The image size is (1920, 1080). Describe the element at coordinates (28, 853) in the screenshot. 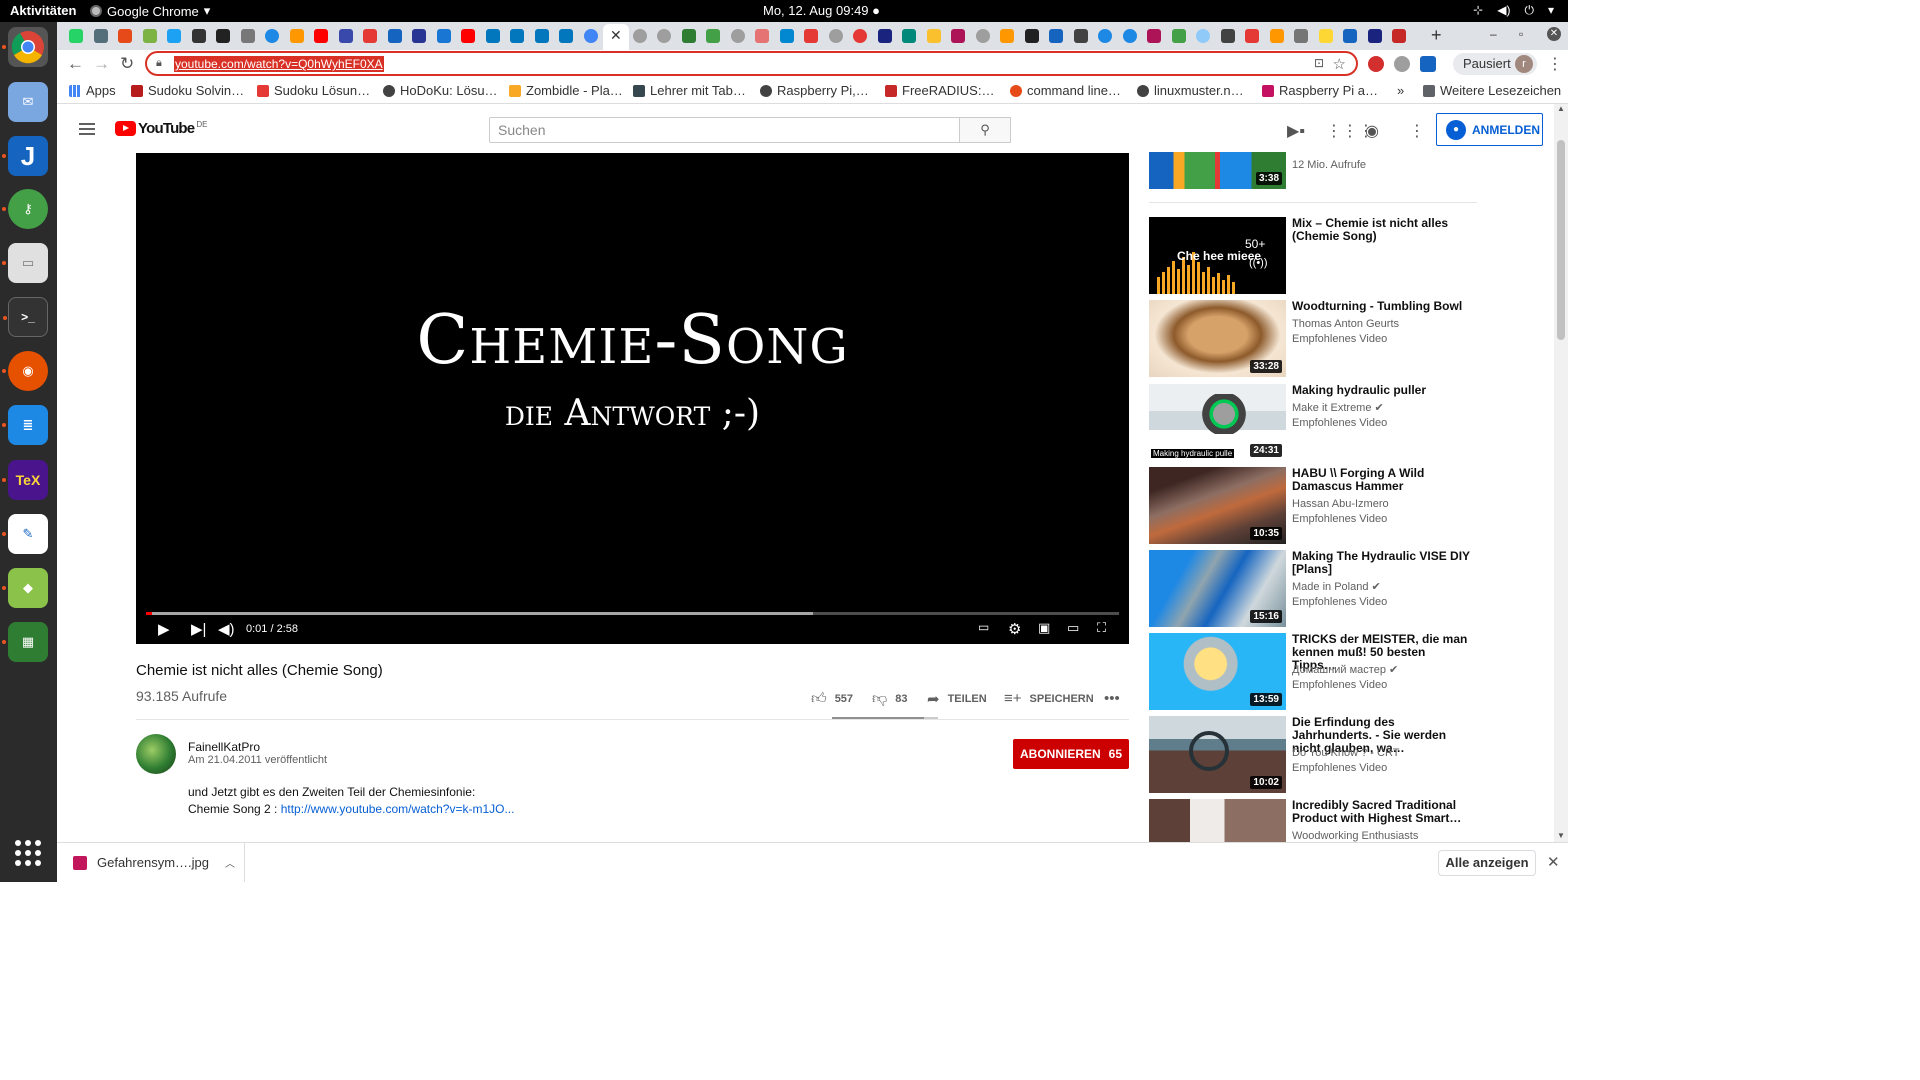

I see `show-apps-icon` at that location.